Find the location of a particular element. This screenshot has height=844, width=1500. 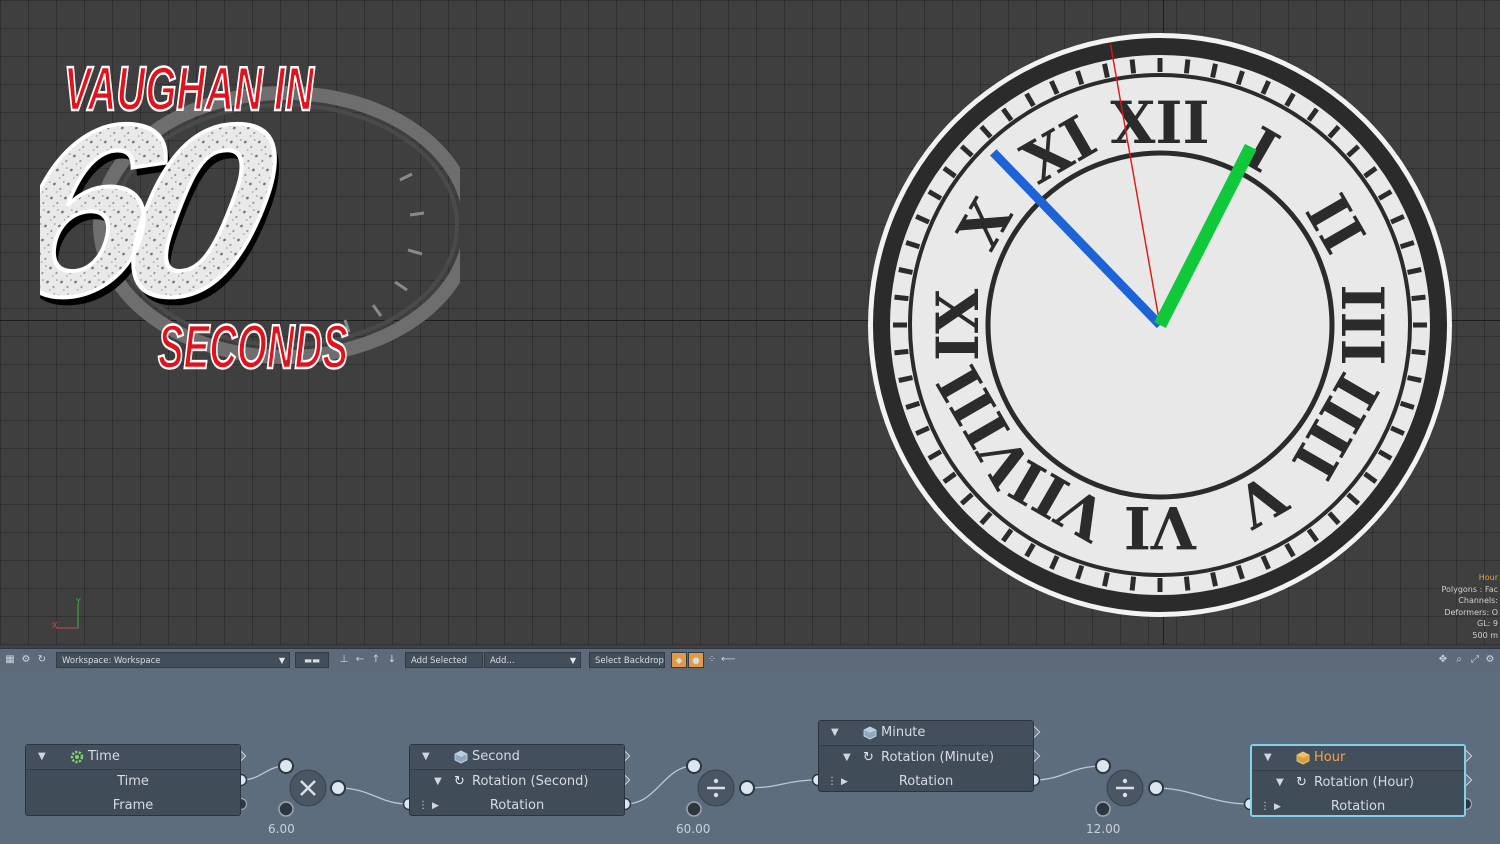

settings-icon: ⚙ is located at coordinates (1490, 660).